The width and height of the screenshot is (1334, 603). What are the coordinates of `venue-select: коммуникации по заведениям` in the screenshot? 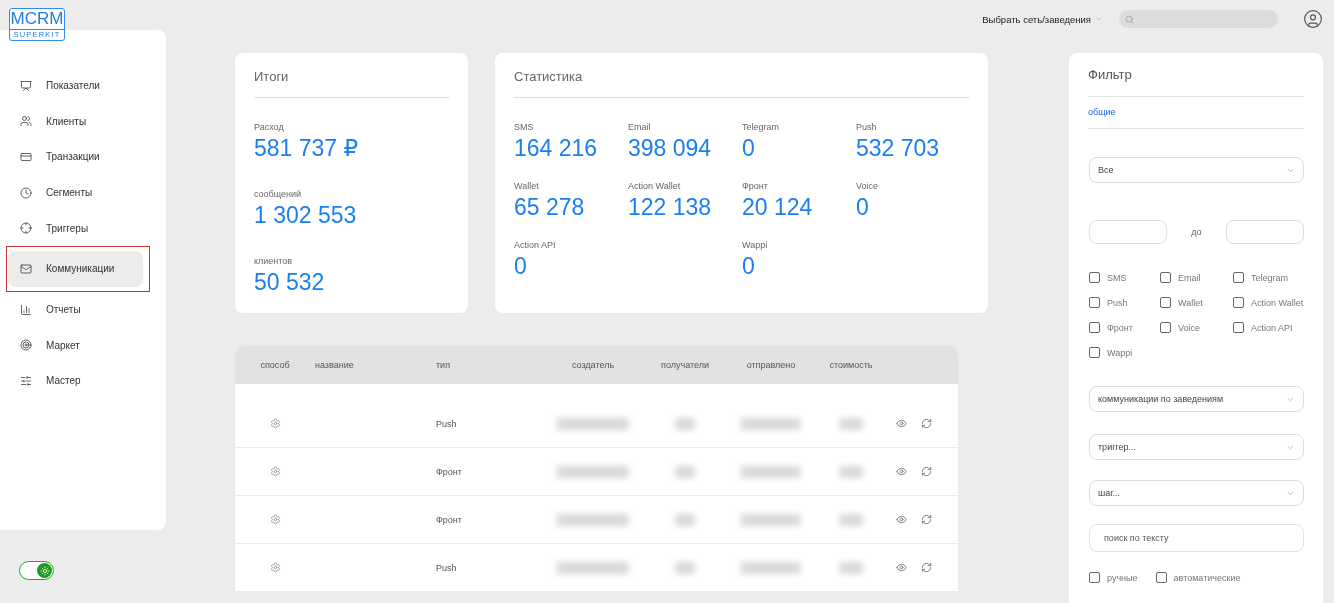 It's located at (1196, 399).